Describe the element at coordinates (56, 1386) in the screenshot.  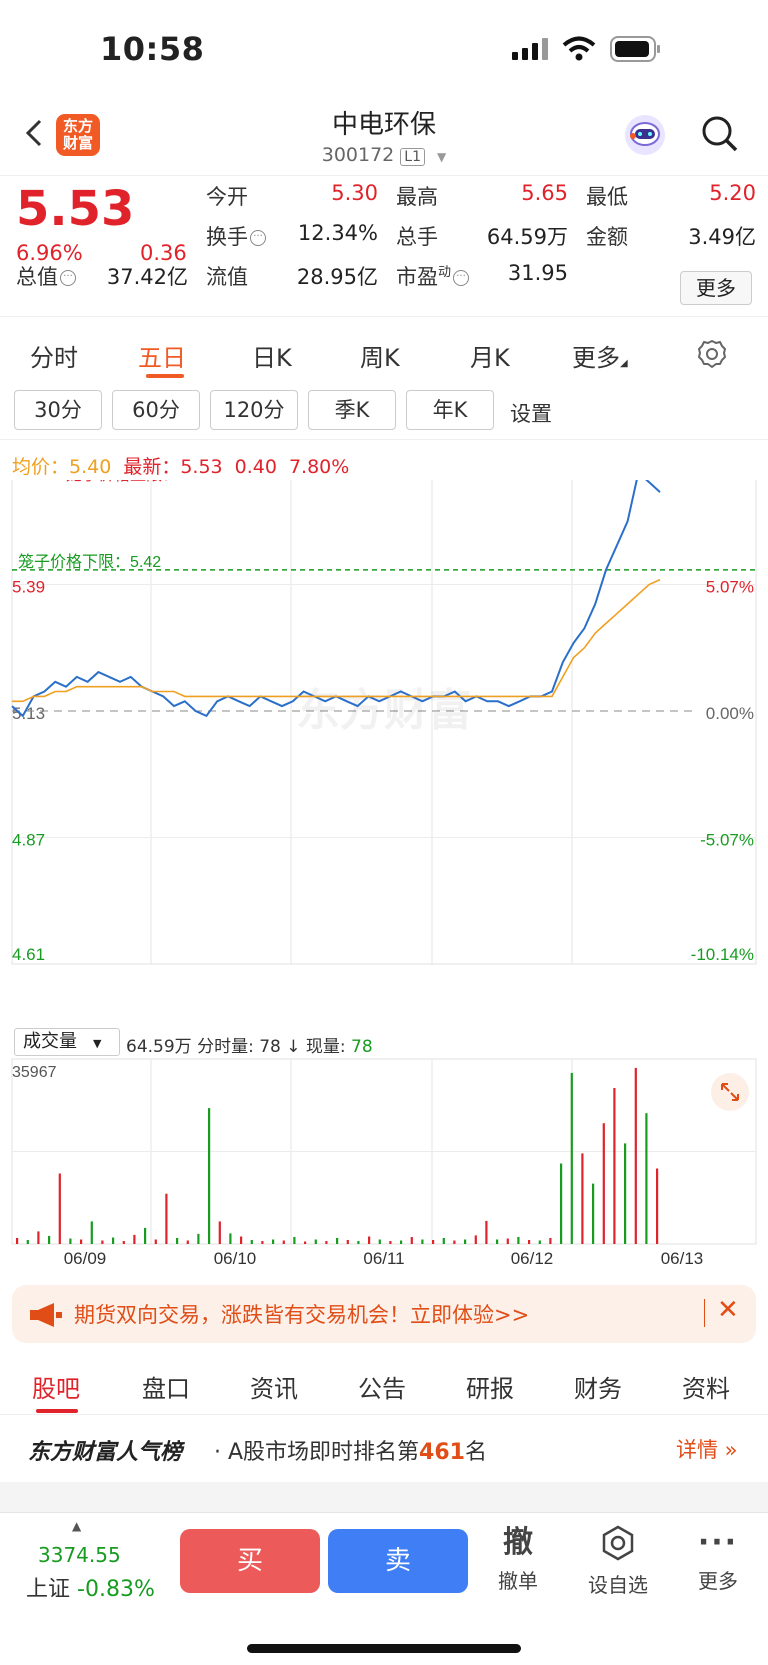
I see `tab-forum: 股吧` at that location.